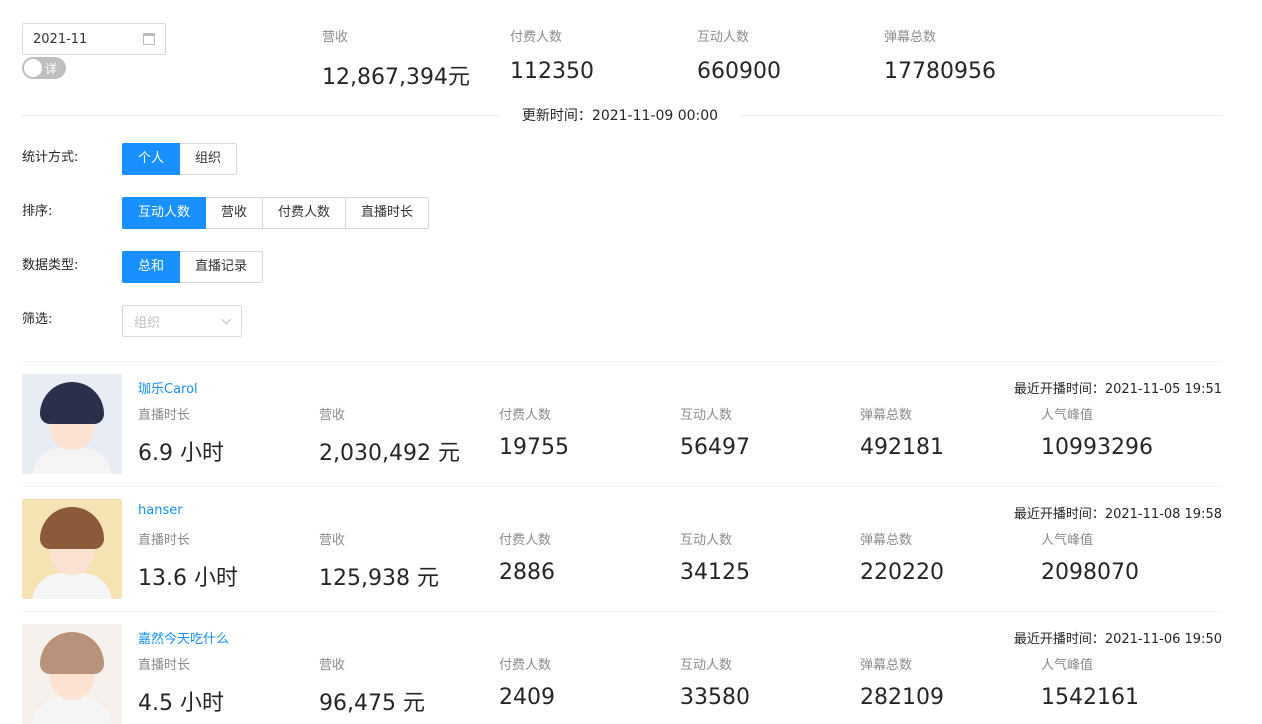  I want to click on sort-group: 互动人数 营收 付费人数 直播时长, so click(276, 213).